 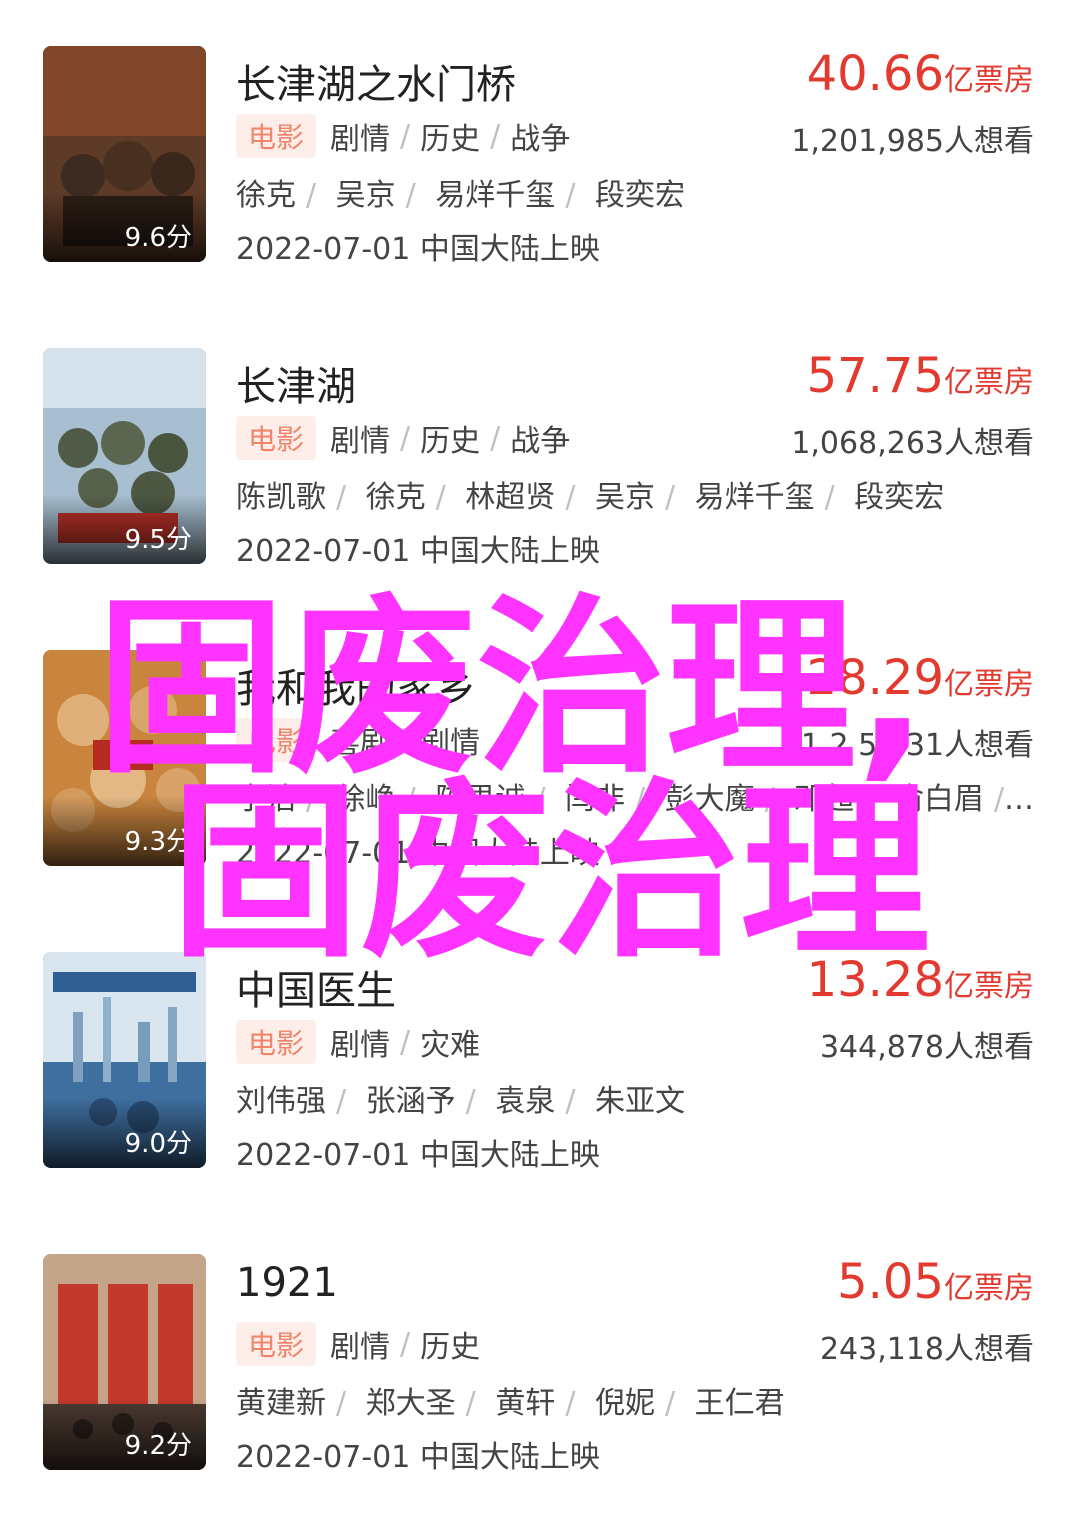 What do you see at coordinates (124, 1362) in the screenshot?
I see `movie-poster: 9.2分` at bounding box center [124, 1362].